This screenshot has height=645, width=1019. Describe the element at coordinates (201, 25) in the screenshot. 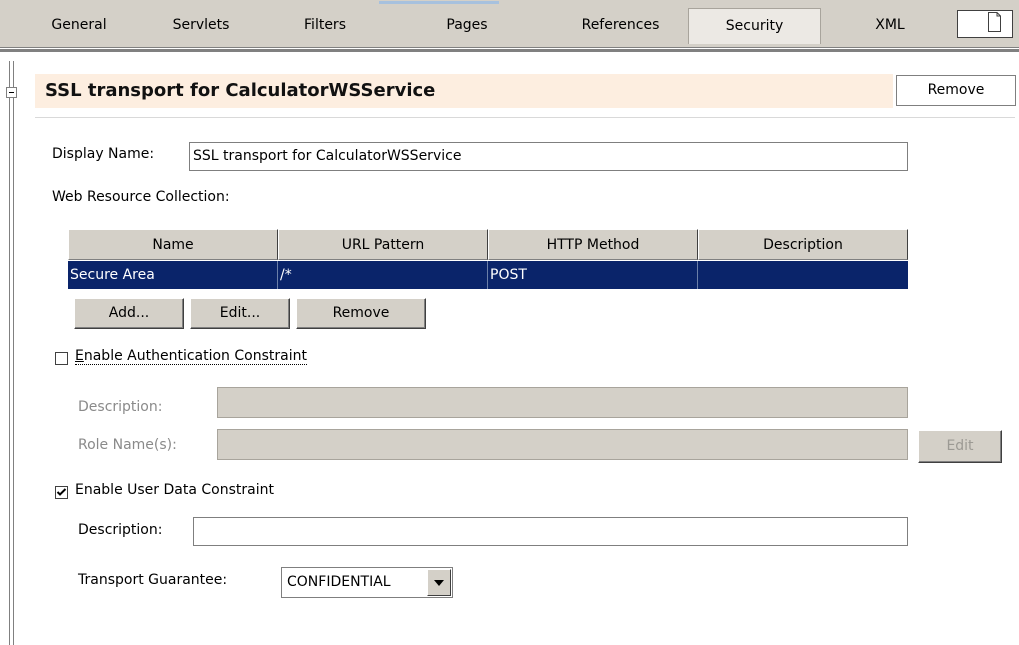

I see `tab-servlets: Servlets` at that location.